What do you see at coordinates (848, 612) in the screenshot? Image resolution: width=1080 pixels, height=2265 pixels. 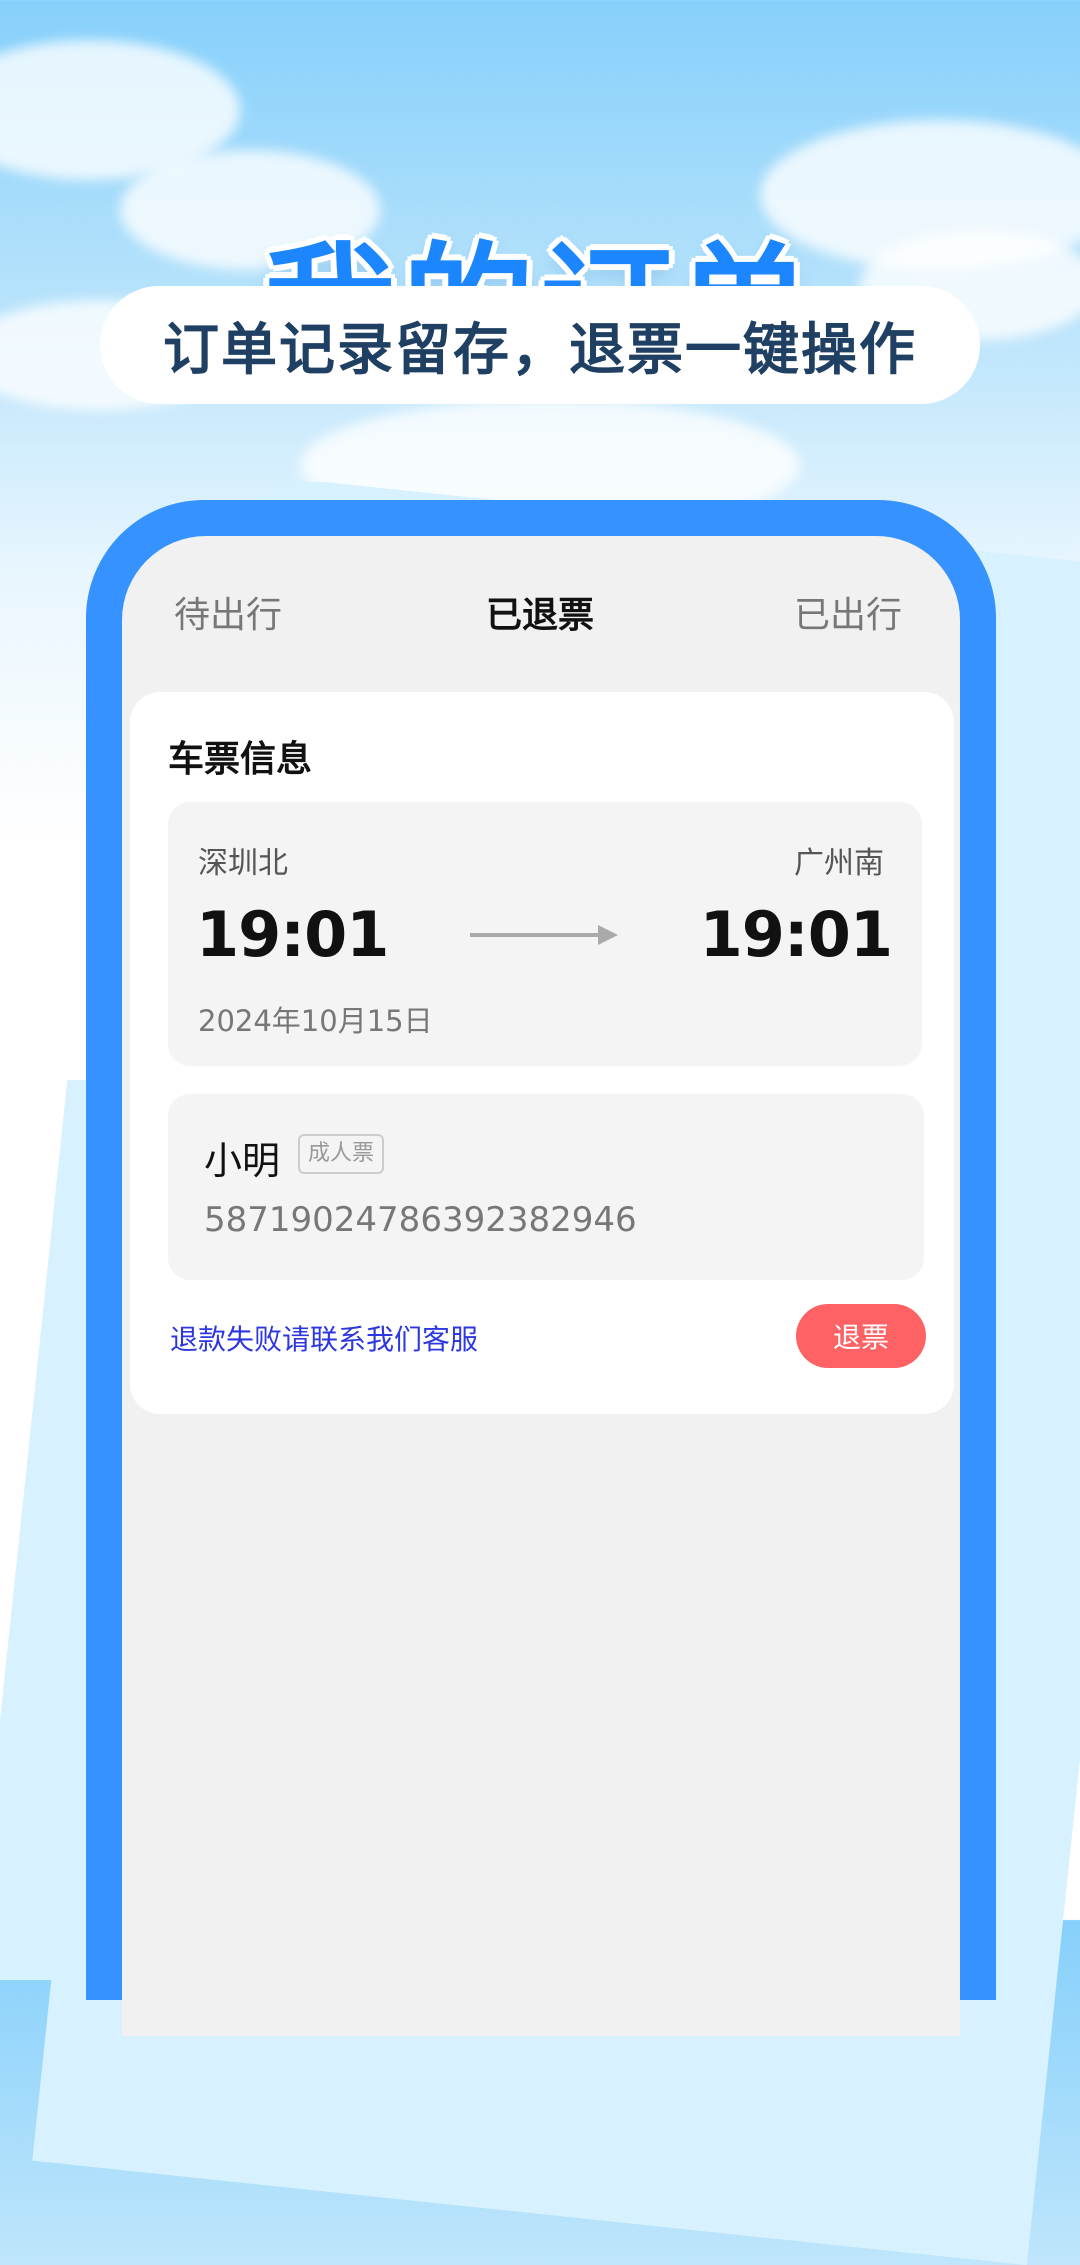 I see `tab-completed: 已出行` at bounding box center [848, 612].